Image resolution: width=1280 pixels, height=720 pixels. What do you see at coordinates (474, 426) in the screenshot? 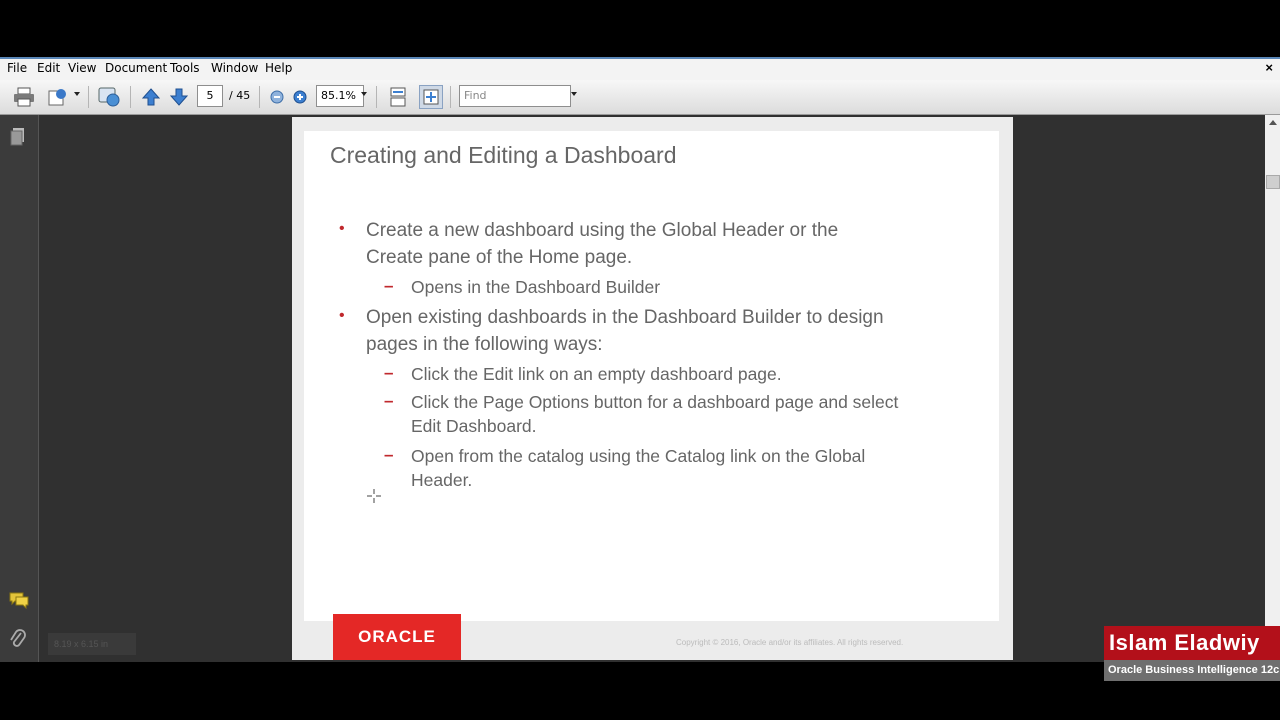
I see `sub-bullet-text: Edit Dashboard.` at bounding box center [474, 426].